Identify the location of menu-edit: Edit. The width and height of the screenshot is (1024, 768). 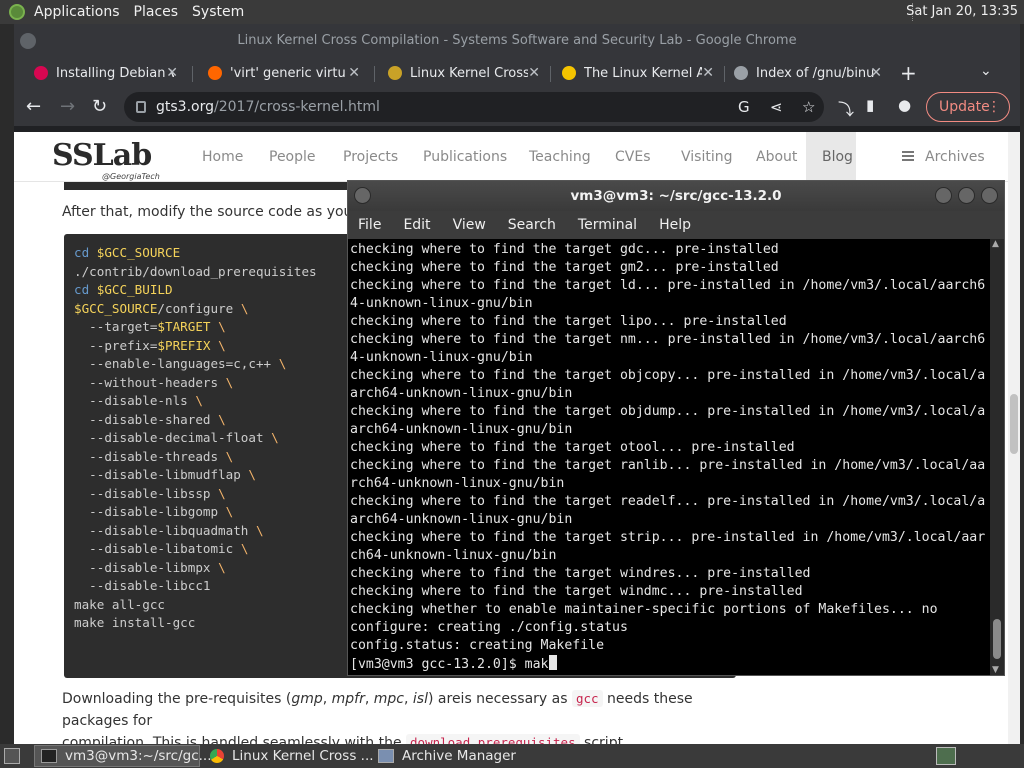
(416, 225).